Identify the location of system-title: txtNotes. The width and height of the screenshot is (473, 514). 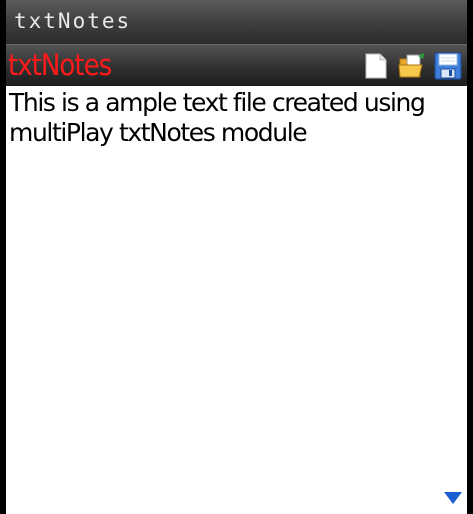
(73, 21).